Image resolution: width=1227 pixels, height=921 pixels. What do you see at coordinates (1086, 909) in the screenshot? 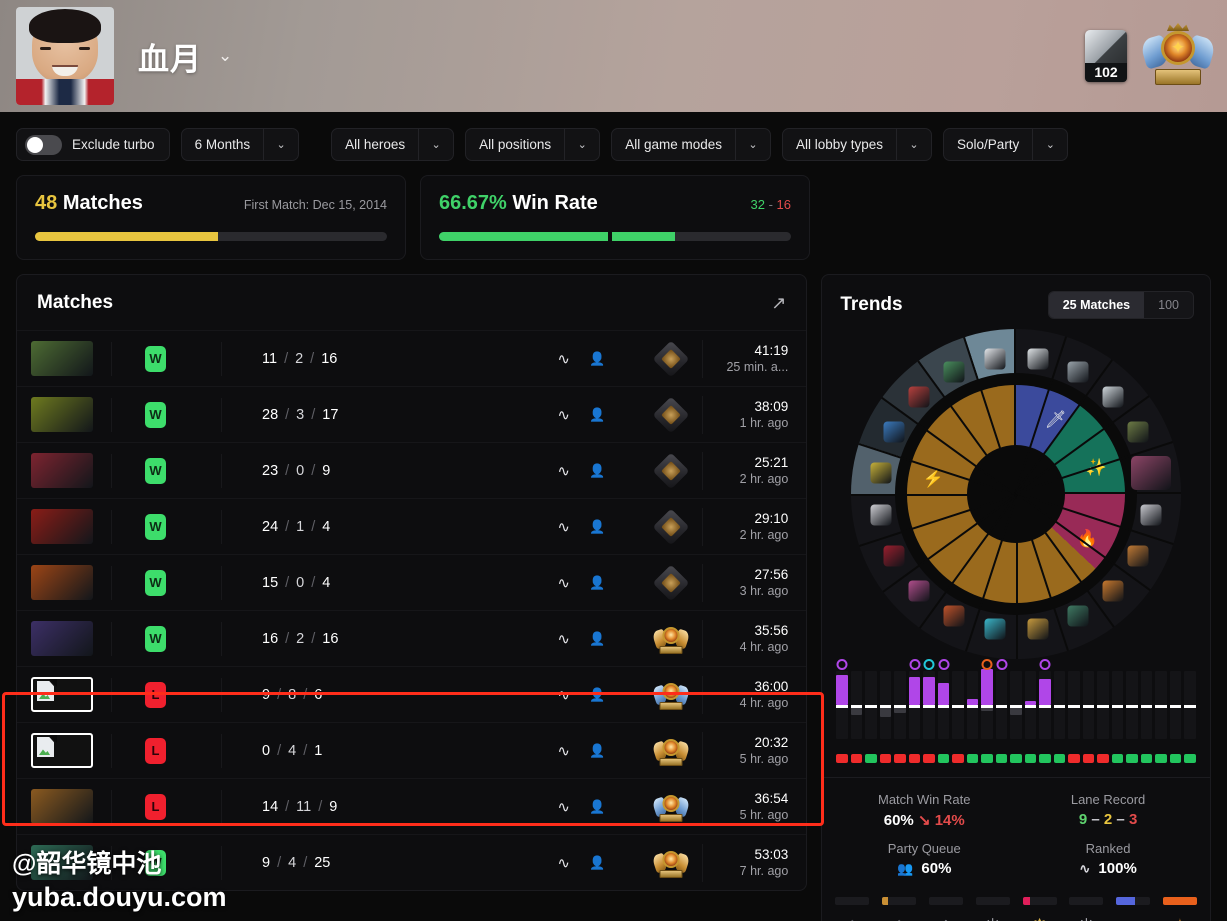
I see `rank-tier-ancient: ✳` at bounding box center [1086, 909].